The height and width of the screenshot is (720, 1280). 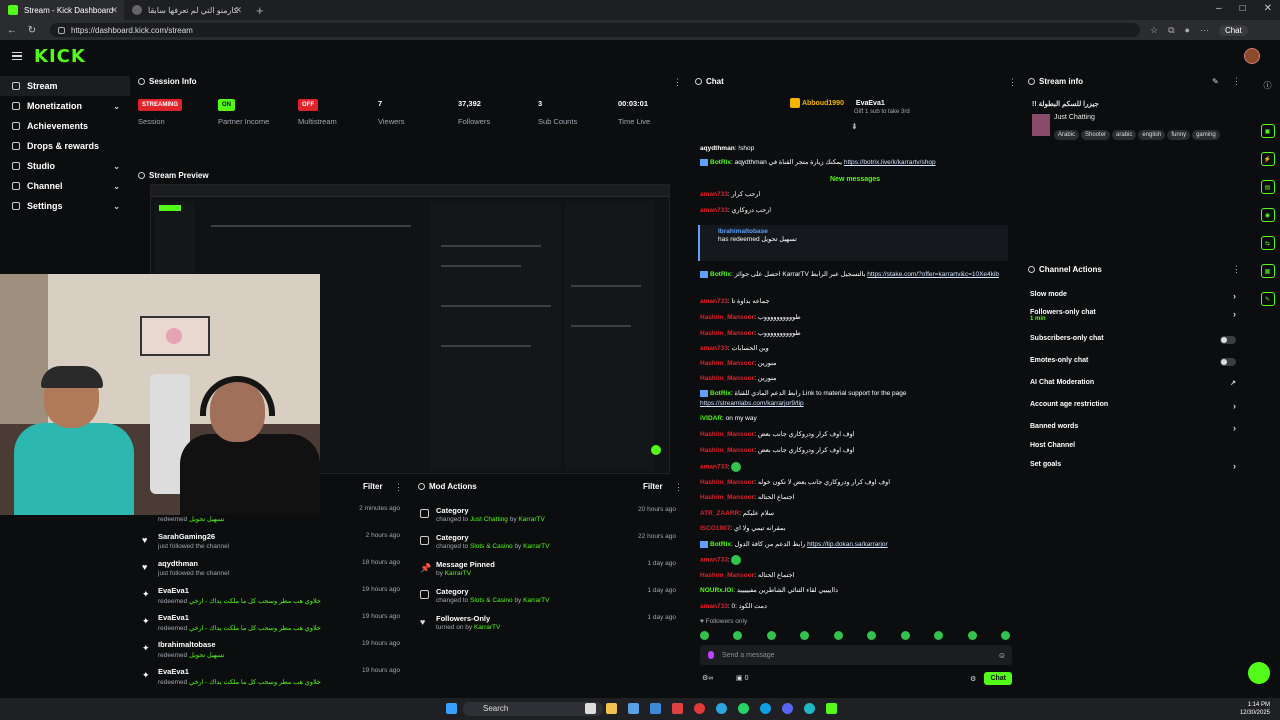 What do you see at coordinates (65, 206) in the screenshot?
I see `sidebar-item-settings: Settings ⌄` at bounding box center [65, 206].